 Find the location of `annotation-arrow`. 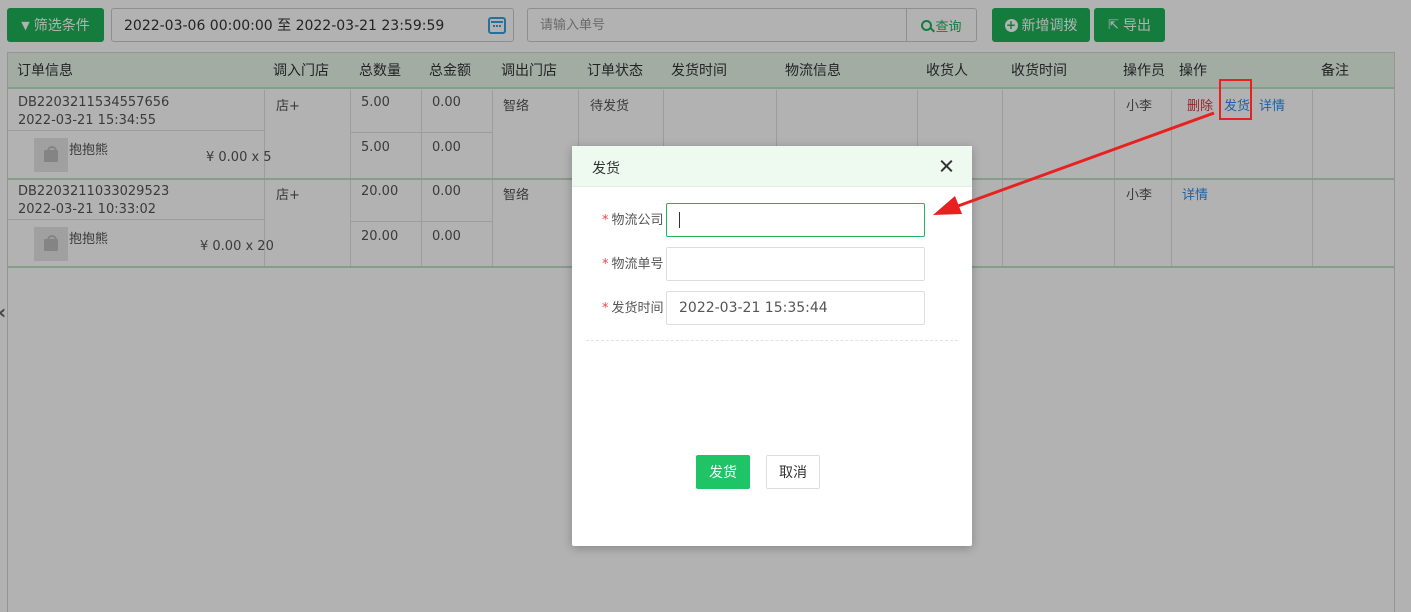

annotation-arrow is located at coordinates (1074, 163).